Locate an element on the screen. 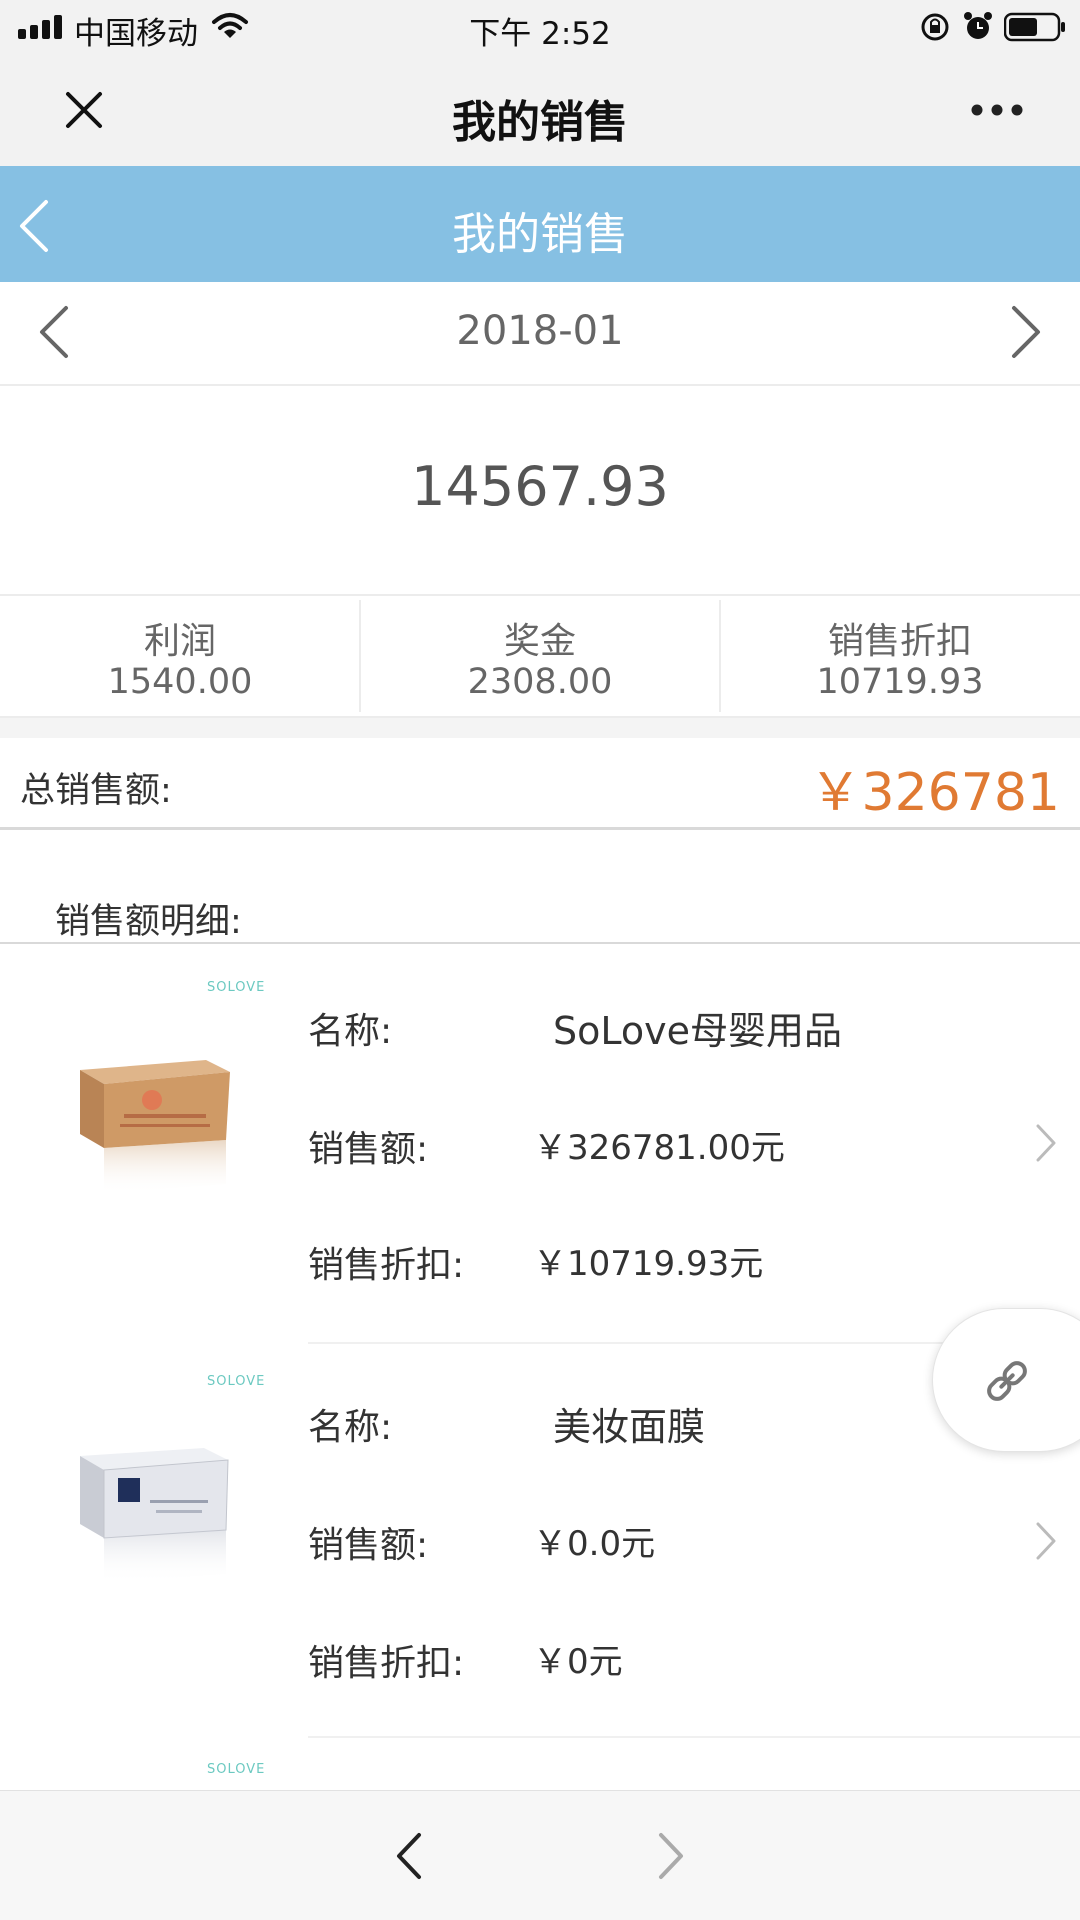  wechat-nav-bar: 我的销售 is located at coordinates (540, 111).